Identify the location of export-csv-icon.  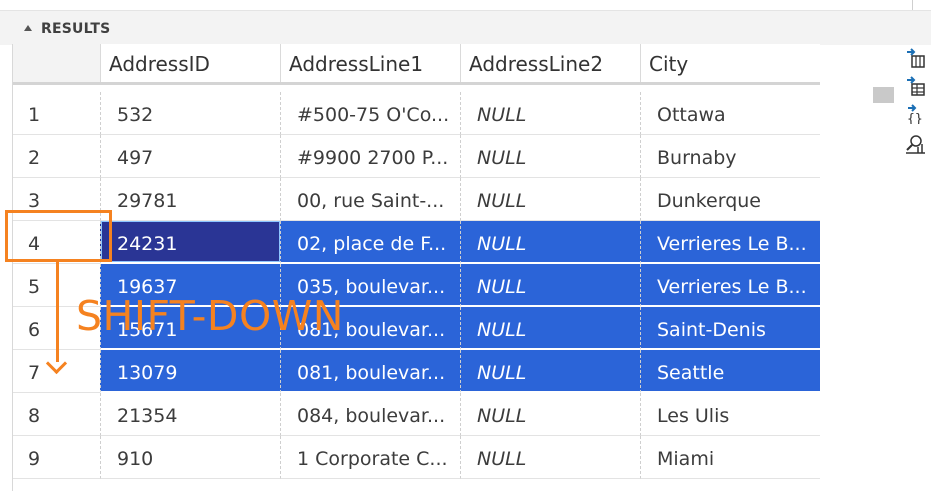
(915, 58).